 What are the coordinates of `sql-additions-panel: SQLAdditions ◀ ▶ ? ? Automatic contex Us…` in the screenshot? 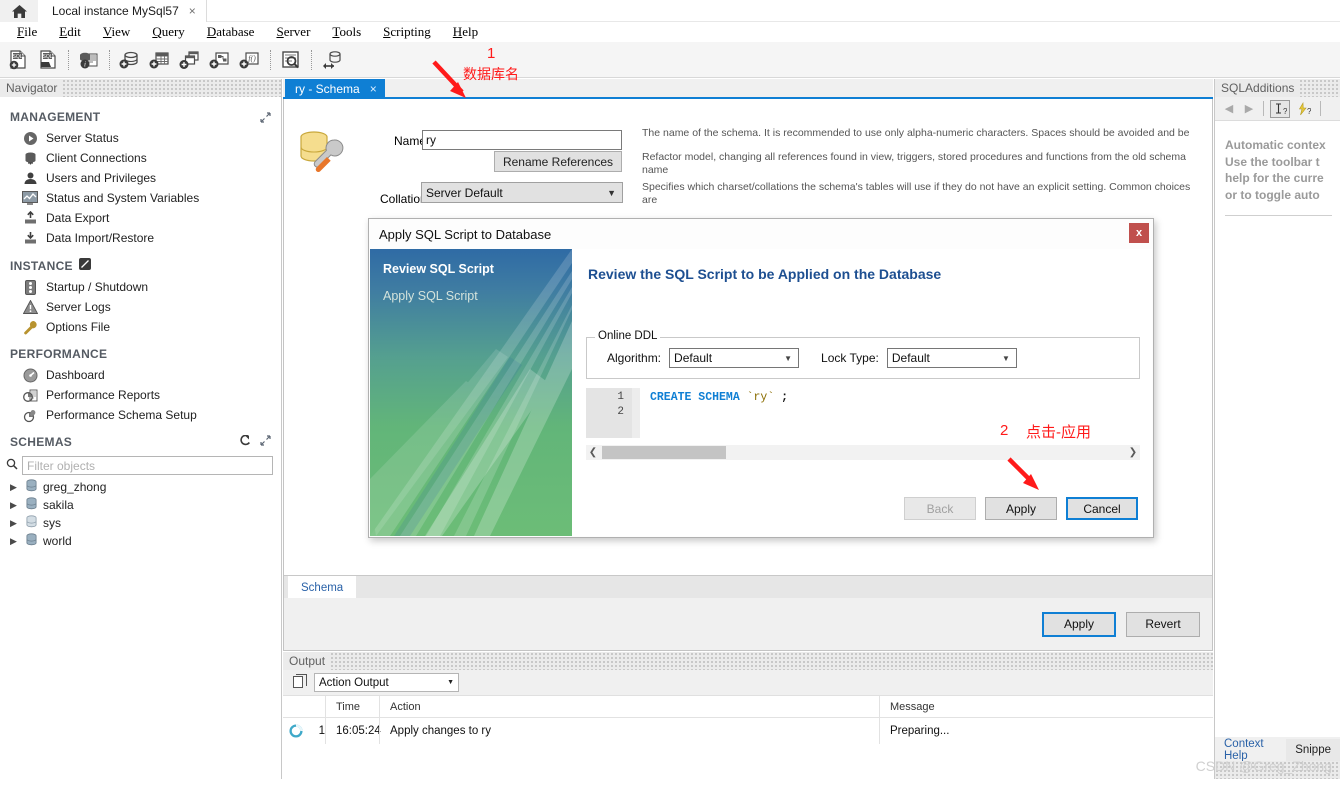 It's located at (1277, 429).